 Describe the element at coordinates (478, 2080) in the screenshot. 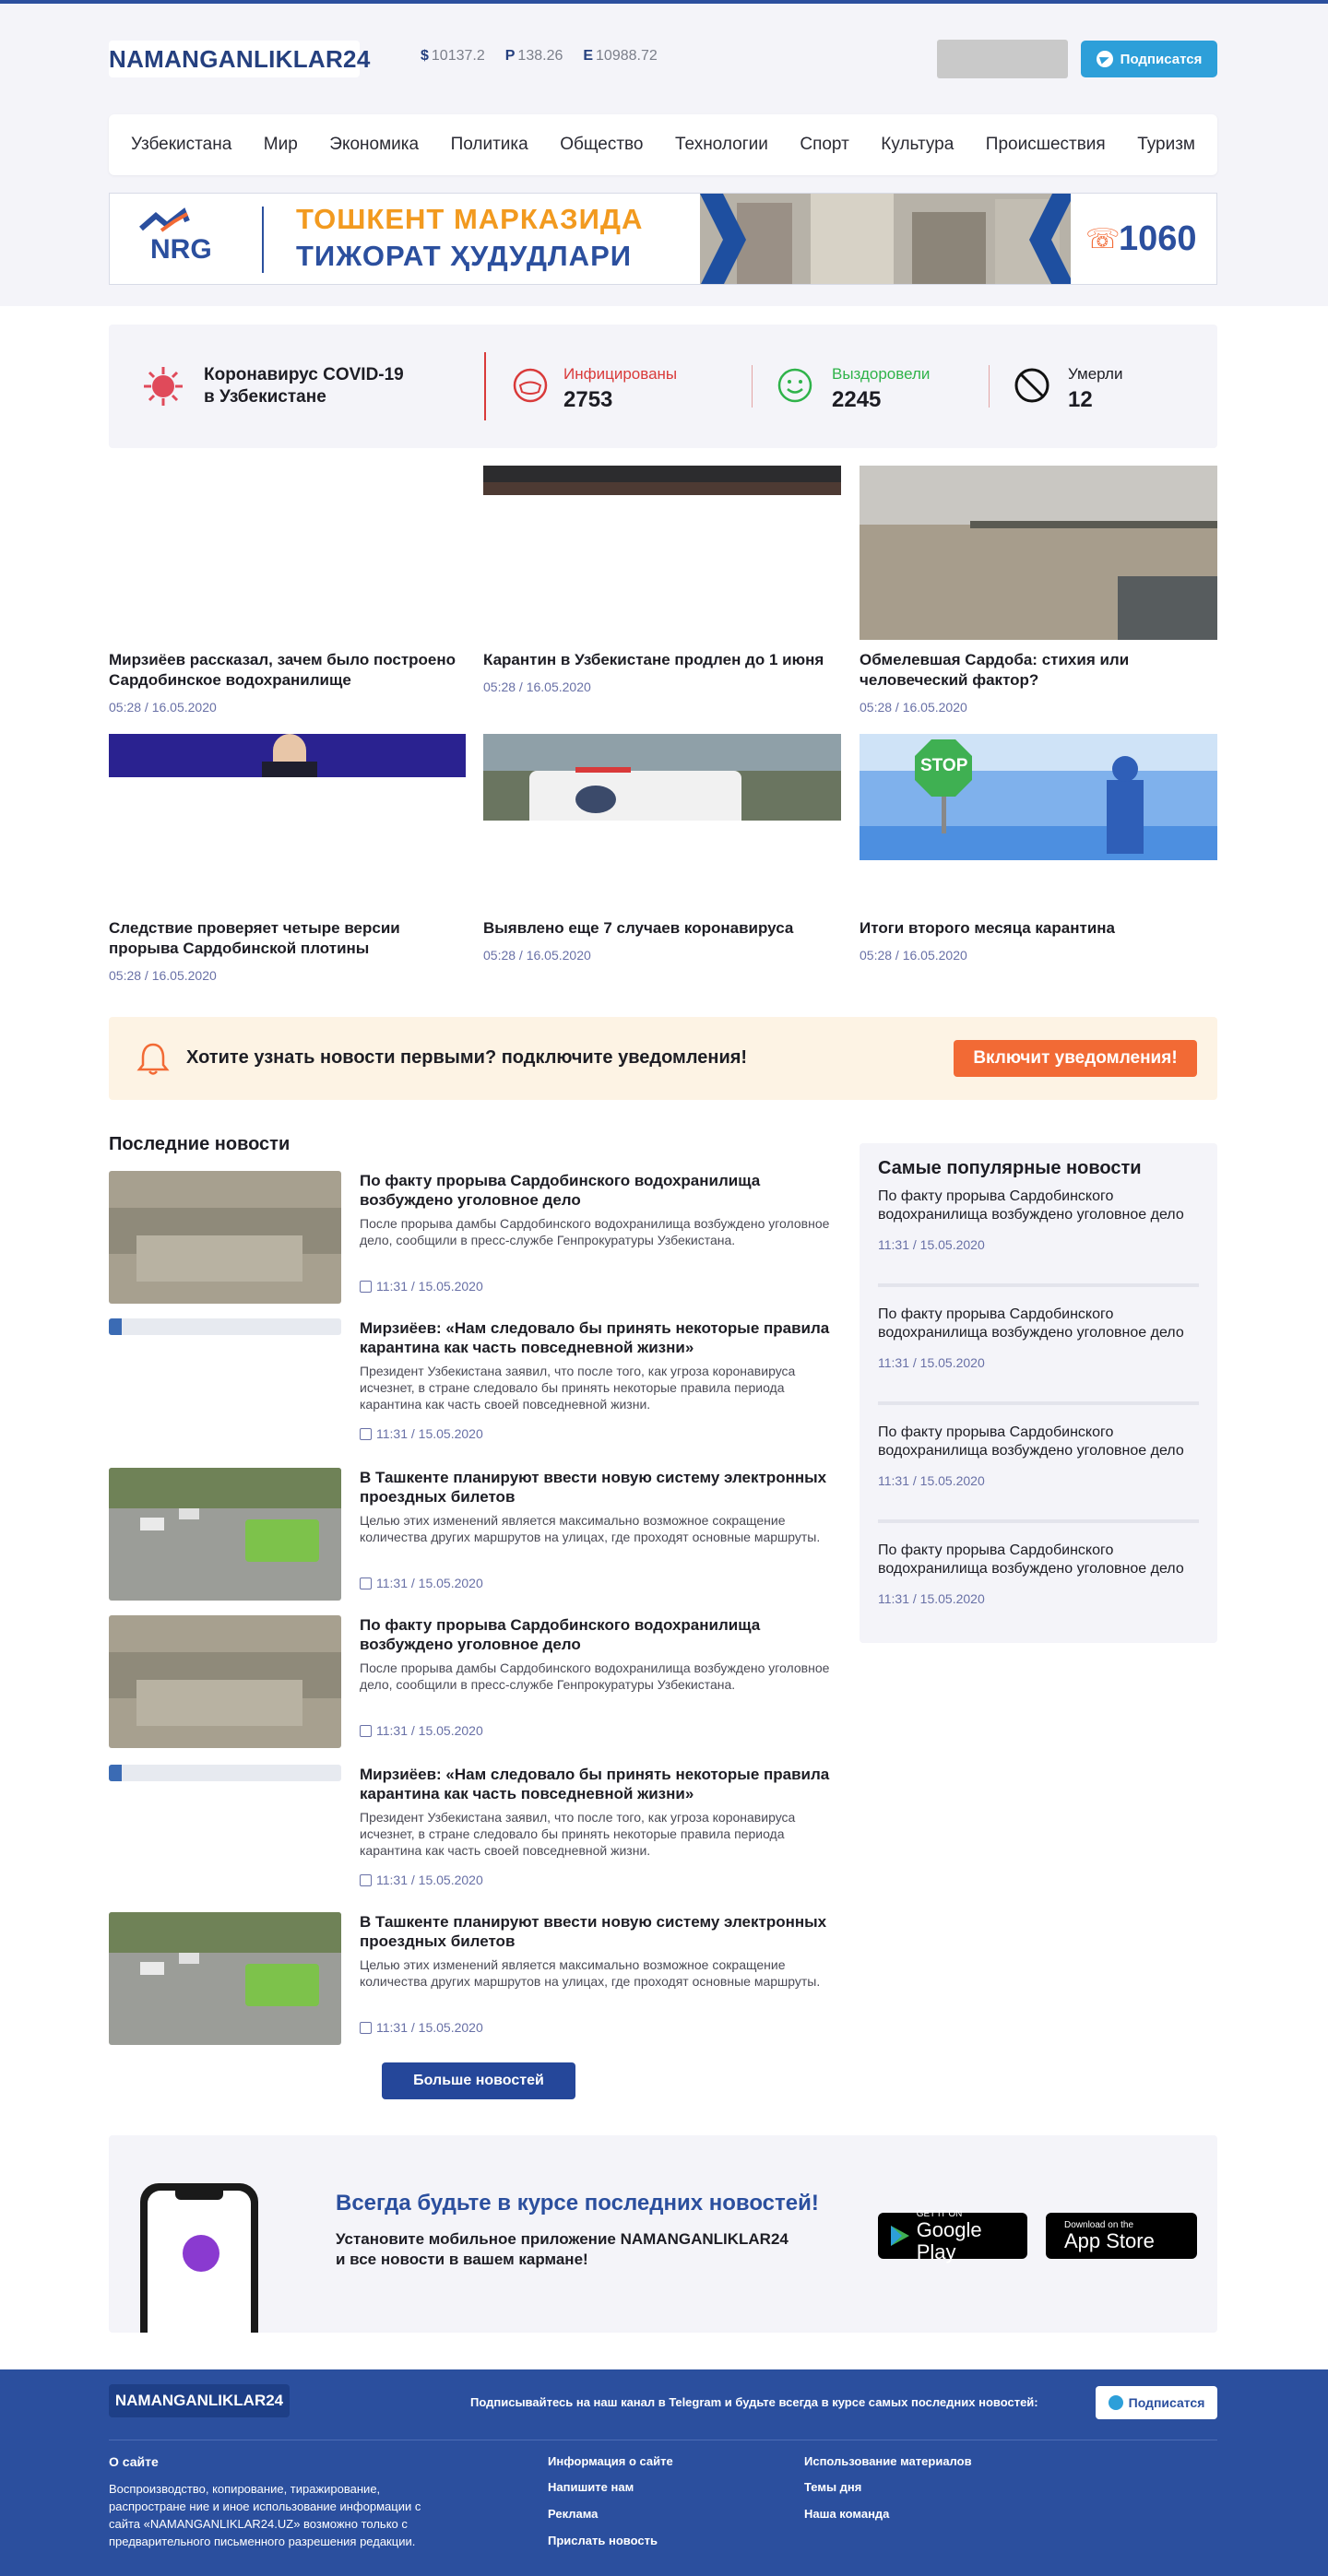

I see `more-news-button: Больше новостей` at that location.